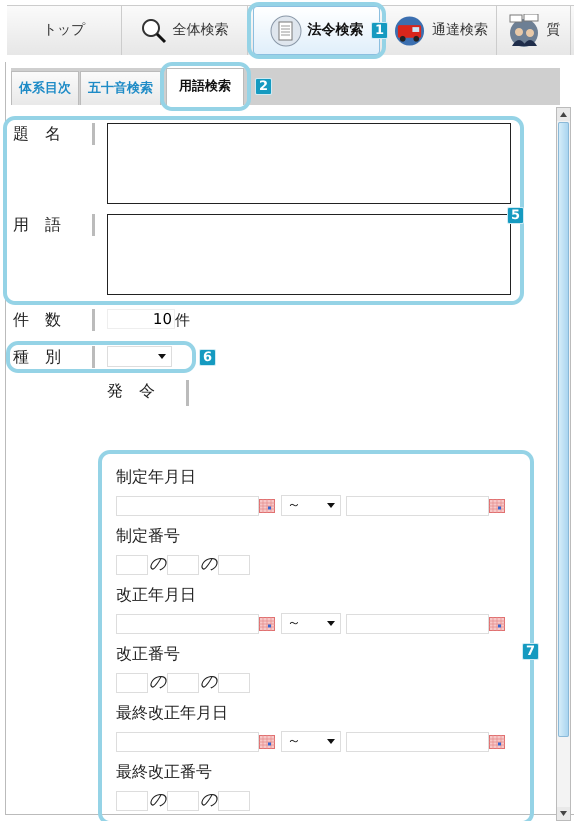  I want to click on document-icon, so click(285, 30).